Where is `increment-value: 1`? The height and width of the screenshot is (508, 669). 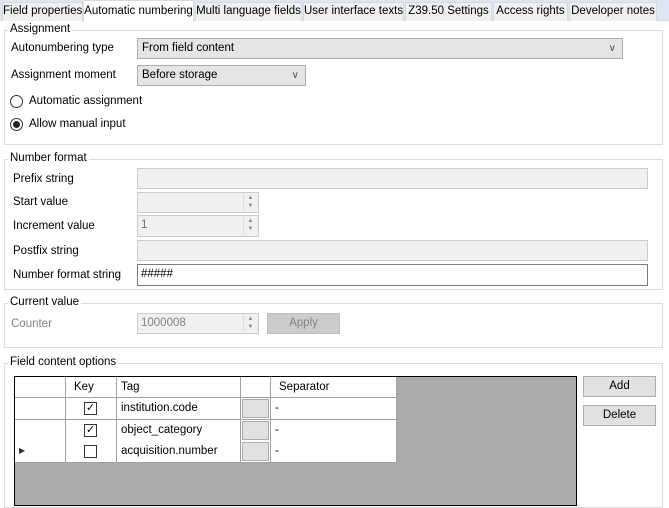
increment-value: 1 is located at coordinates (144, 225).